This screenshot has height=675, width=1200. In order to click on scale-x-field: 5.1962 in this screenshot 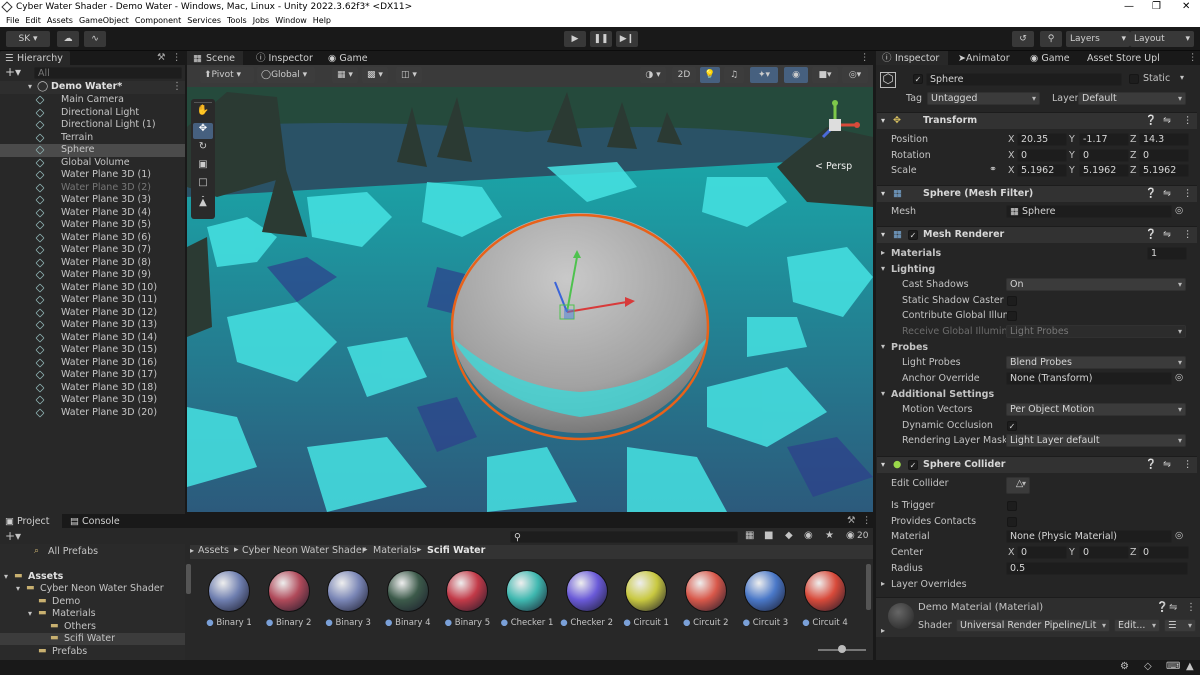, I will do `click(1042, 170)`.